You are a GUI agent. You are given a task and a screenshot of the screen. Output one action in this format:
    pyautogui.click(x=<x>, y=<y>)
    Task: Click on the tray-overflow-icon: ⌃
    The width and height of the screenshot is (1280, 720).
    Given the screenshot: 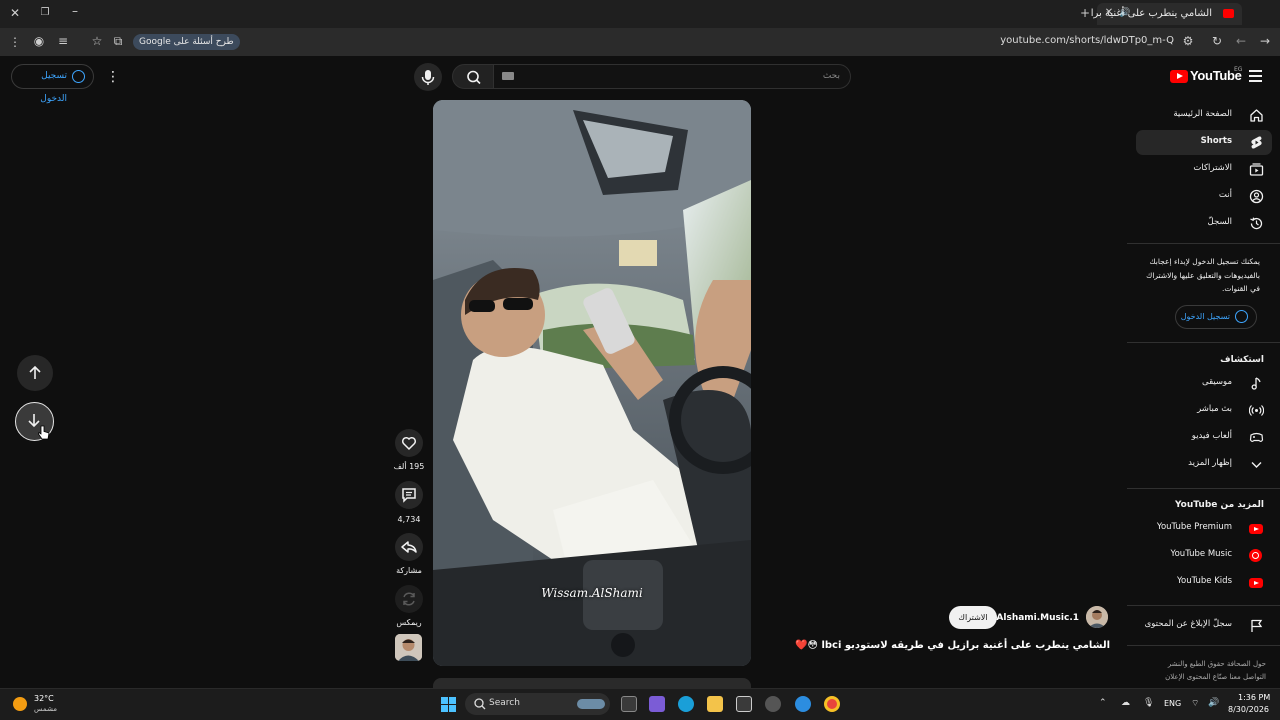 What is the action you would take?
    pyautogui.click(x=1103, y=703)
    